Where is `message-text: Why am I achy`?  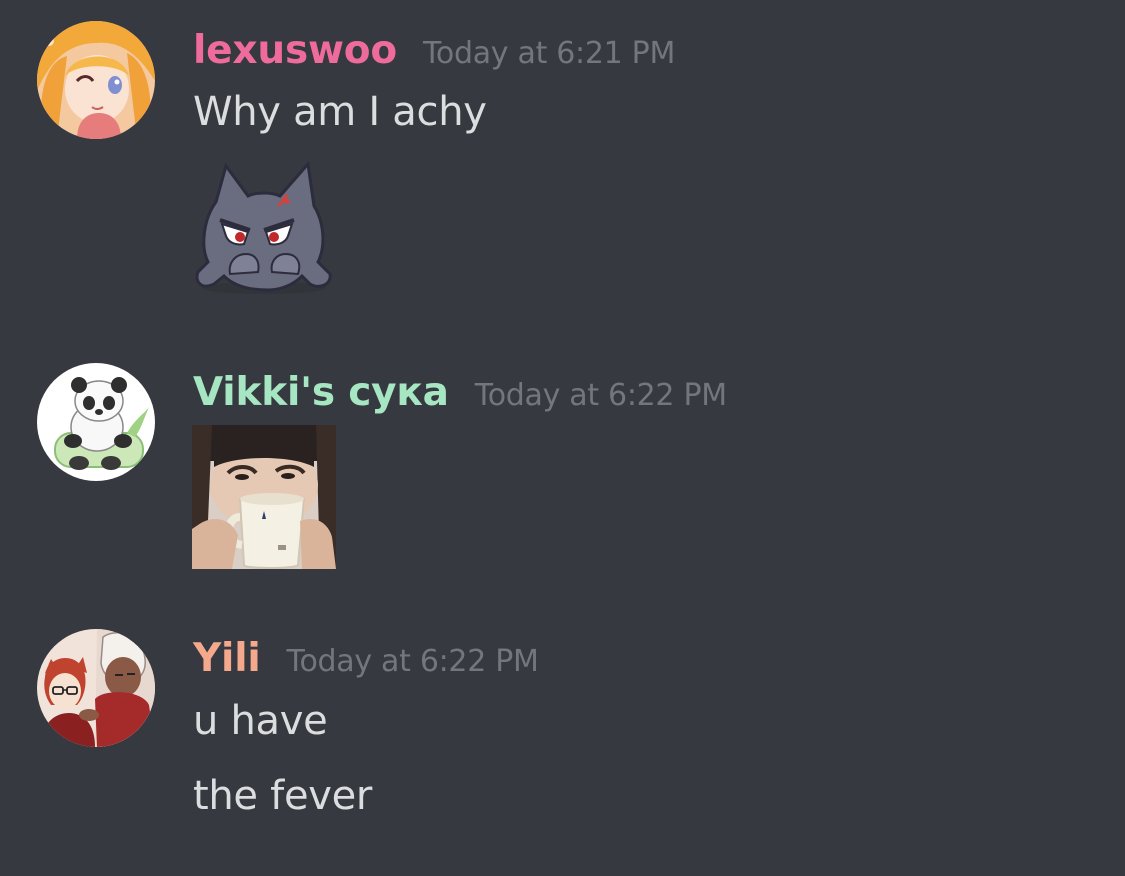
message-text: Why am I achy is located at coordinates (340, 112).